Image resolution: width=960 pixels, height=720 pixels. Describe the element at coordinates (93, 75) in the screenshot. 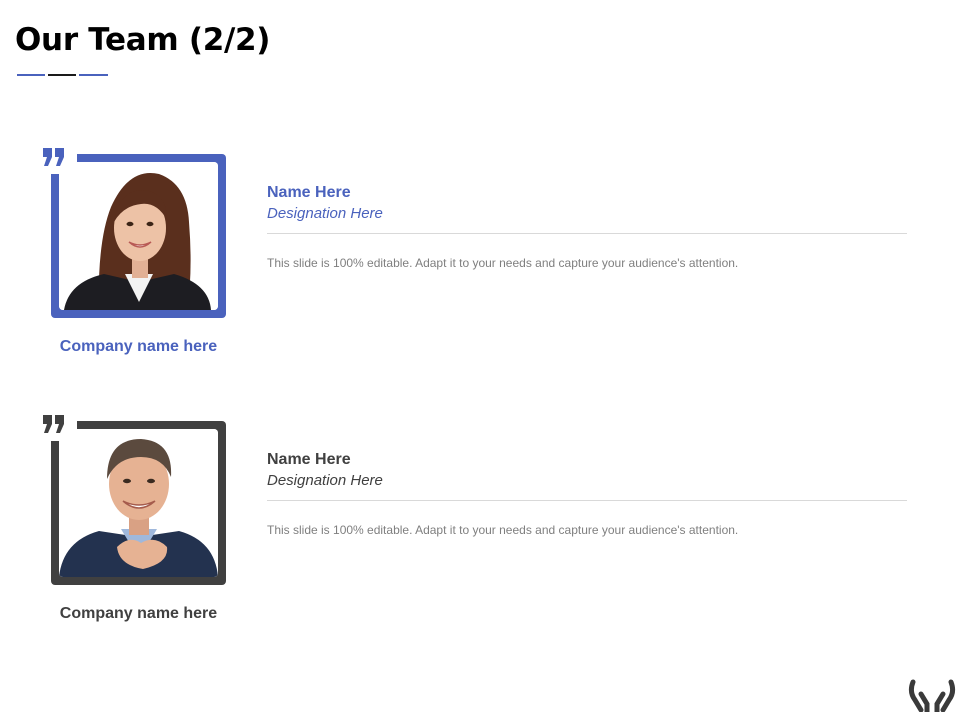

I see `underline-segment-right` at that location.